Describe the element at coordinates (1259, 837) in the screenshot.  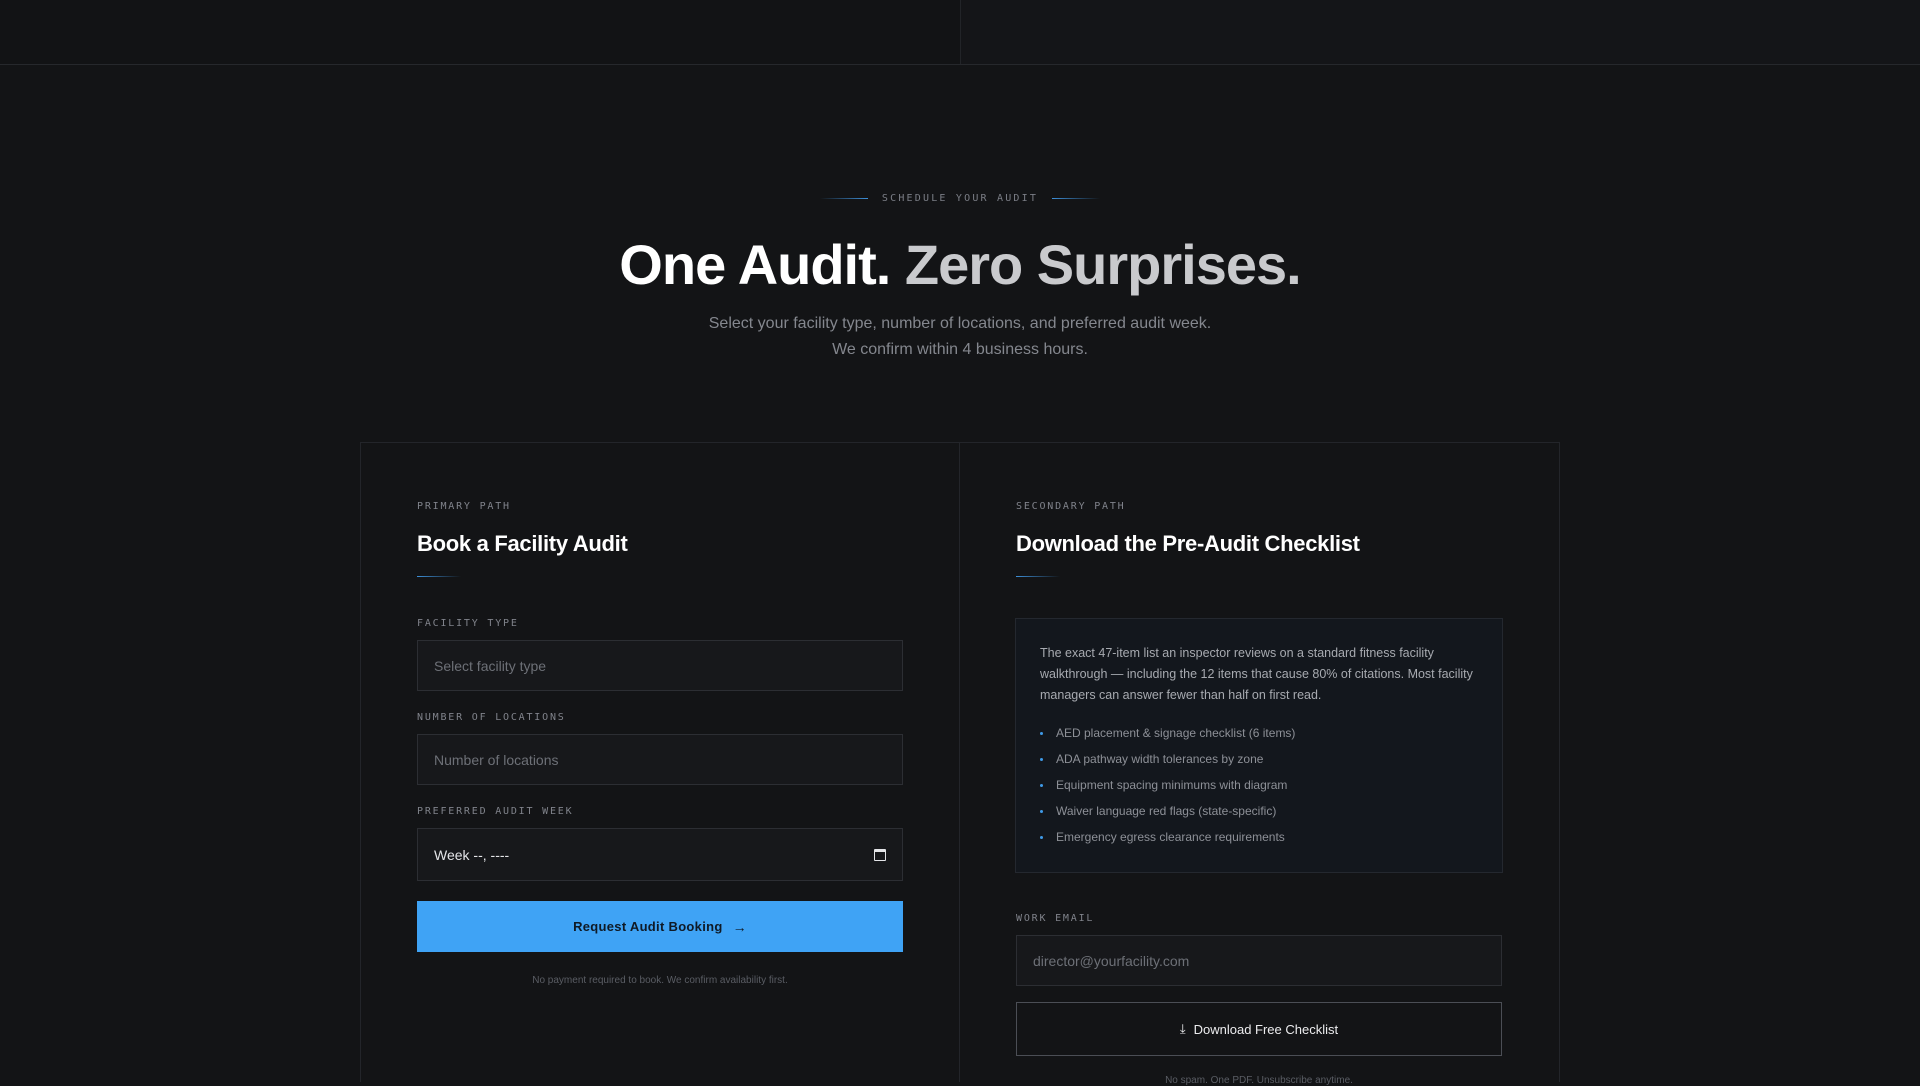
I see `list-item: Emergency egress clearance requirements` at that location.